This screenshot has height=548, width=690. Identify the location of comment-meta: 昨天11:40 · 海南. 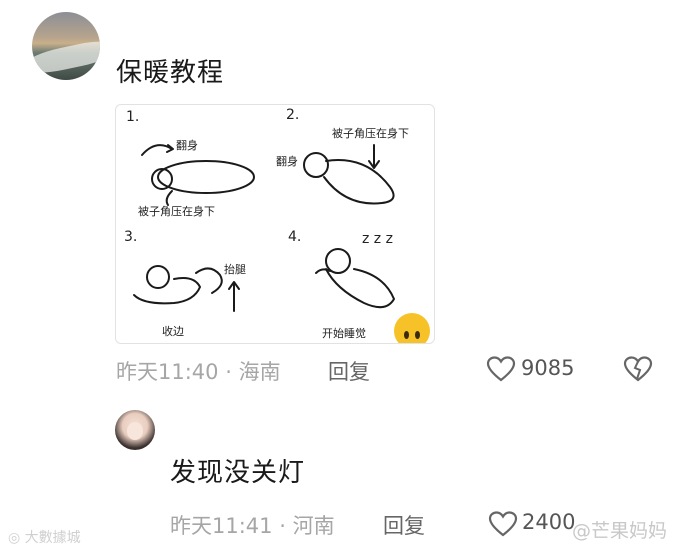
(198, 371).